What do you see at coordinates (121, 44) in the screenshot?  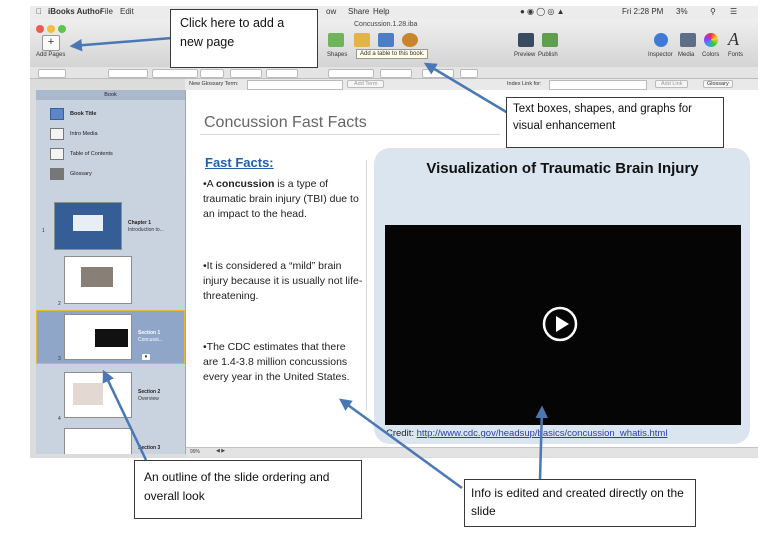 I see `arrow-add-page` at bounding box center [121, 44].